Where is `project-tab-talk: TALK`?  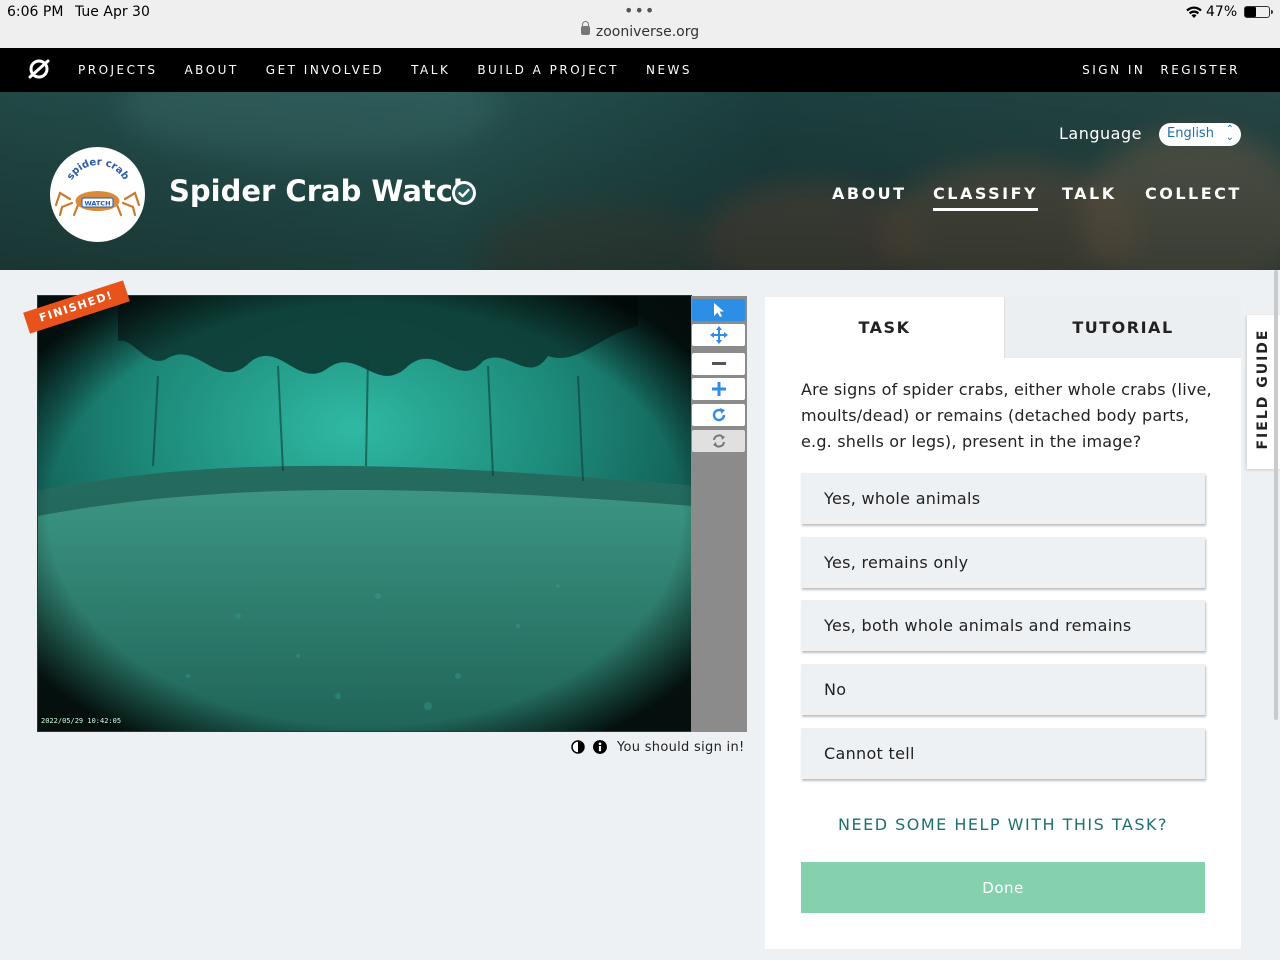 project-tab-talk: TALK is located at coordinates (1089, 193).